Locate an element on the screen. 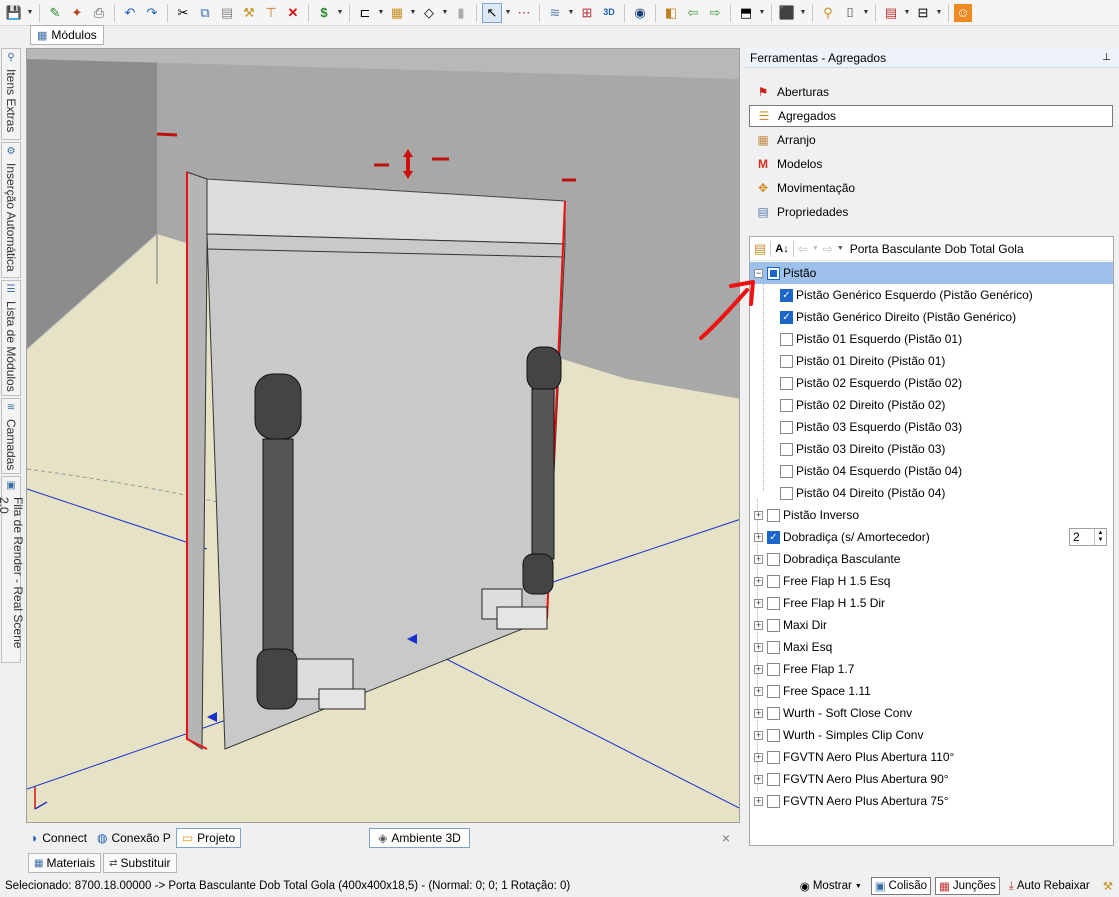 The image size is (1119, 897). close-icon: × is located at coordinates (726, 838).